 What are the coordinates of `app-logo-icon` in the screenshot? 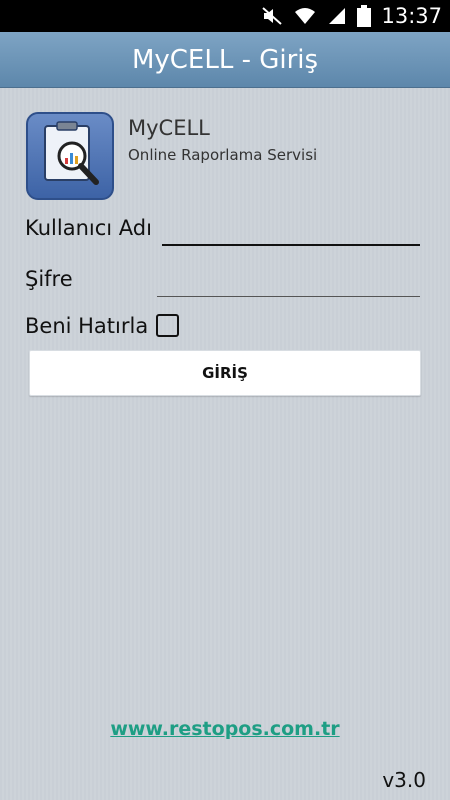 It's located at (70, 156).